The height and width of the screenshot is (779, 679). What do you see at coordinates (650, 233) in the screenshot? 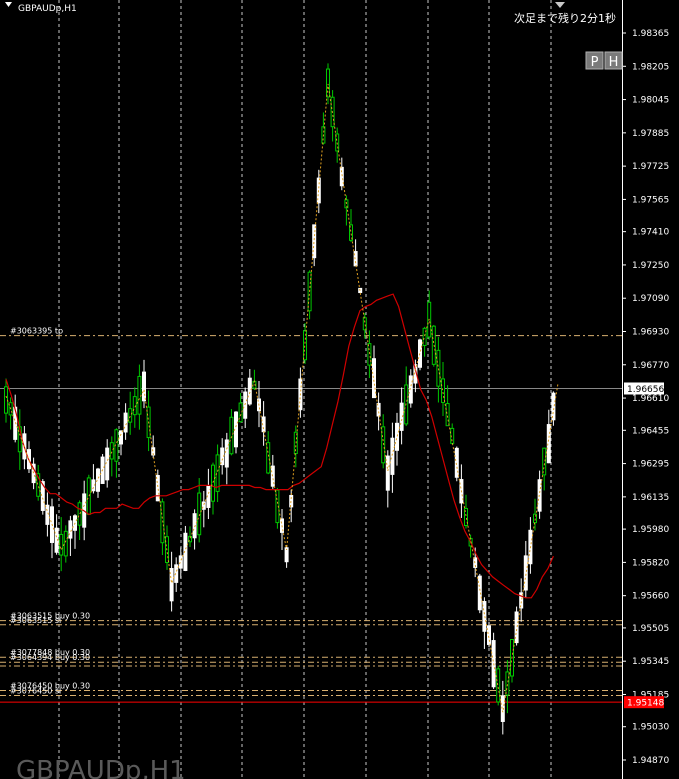
I see `axis-tick-label: 1.97410` at bounding box center [650, 233].